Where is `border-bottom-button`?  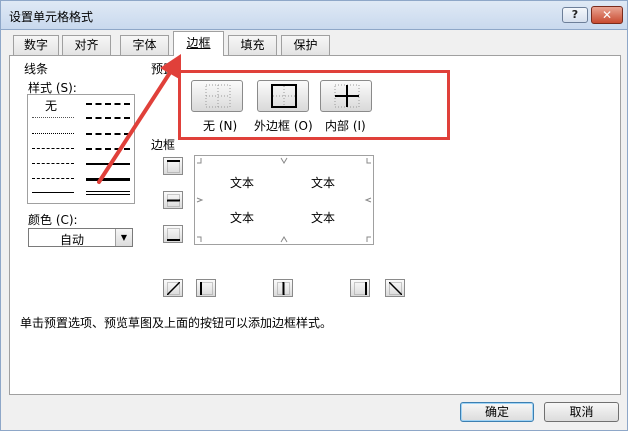
border-bottom-button is located at coordinates (173, 234).